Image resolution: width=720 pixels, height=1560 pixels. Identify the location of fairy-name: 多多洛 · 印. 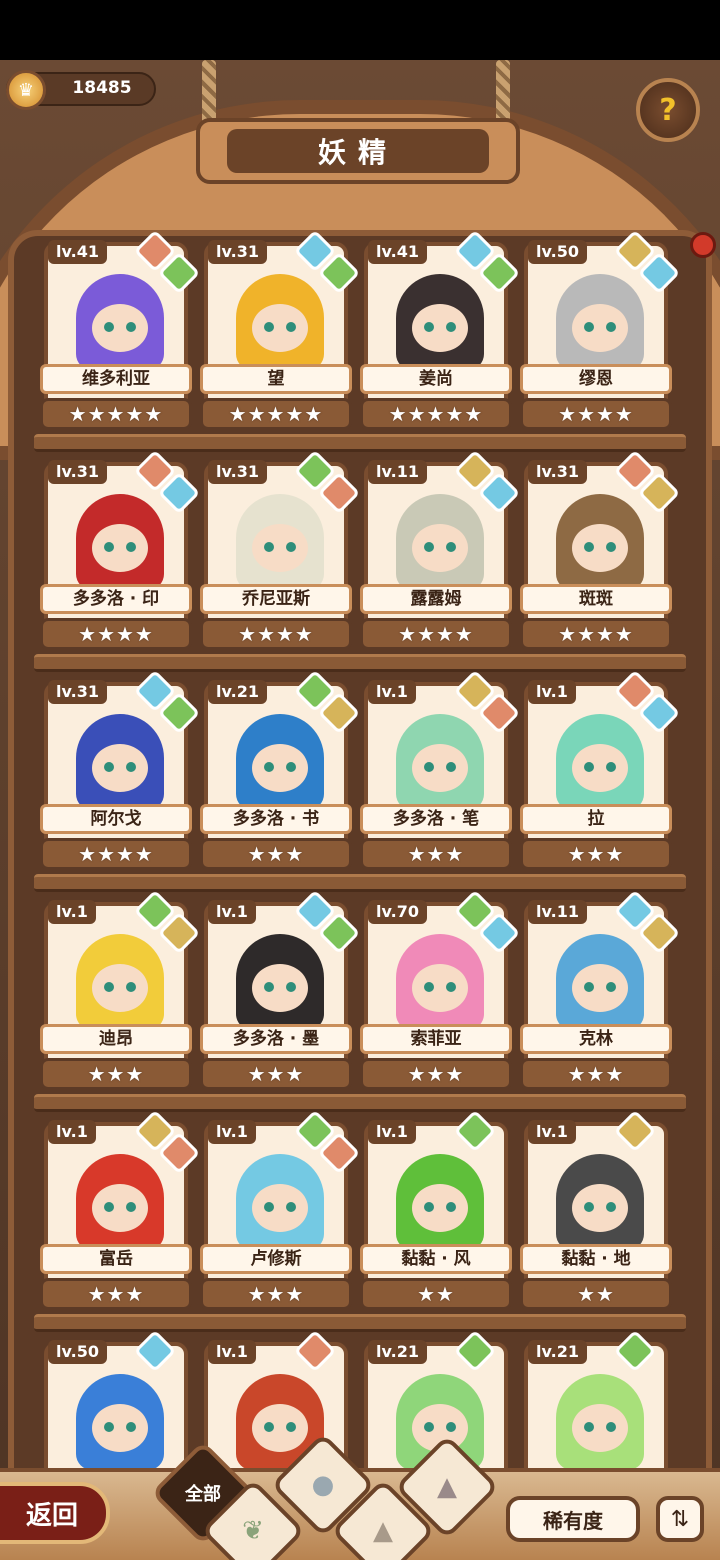
(116, 599).